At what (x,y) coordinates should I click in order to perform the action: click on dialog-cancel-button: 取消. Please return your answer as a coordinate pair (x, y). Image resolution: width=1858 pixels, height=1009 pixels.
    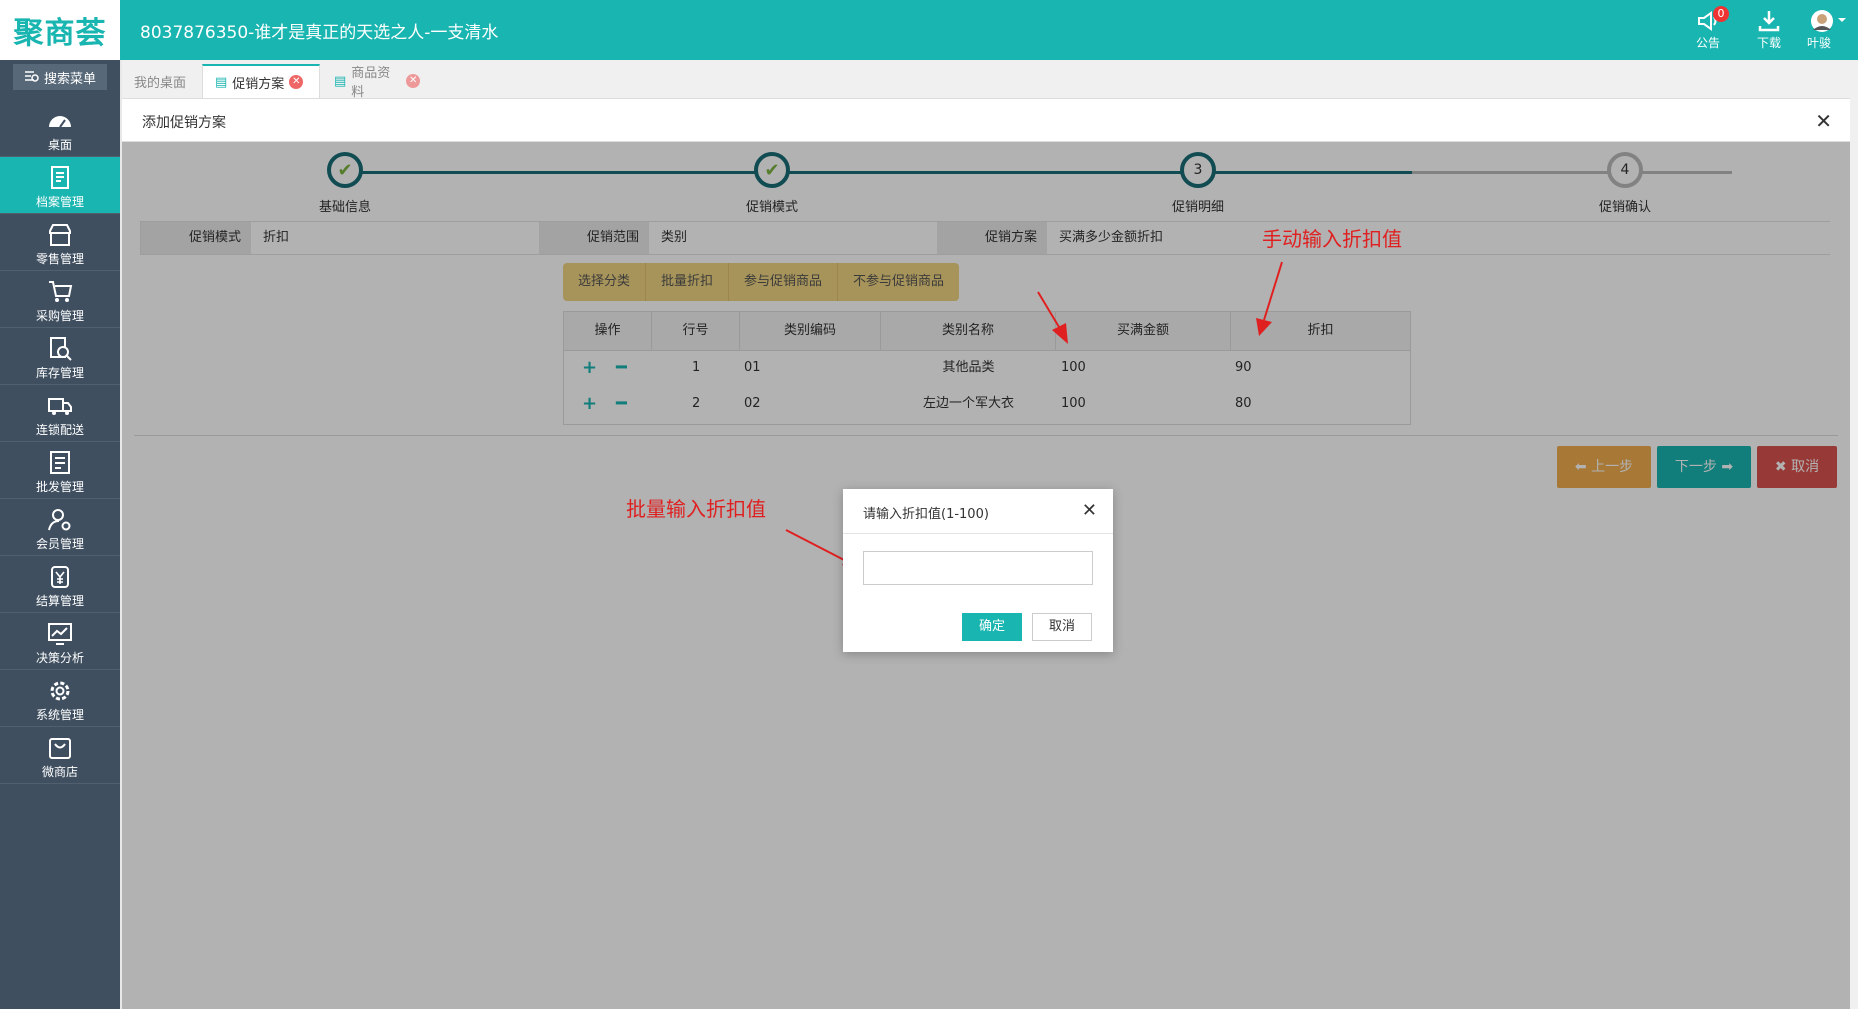
    Looking at the image, I should click on (1062, 627).